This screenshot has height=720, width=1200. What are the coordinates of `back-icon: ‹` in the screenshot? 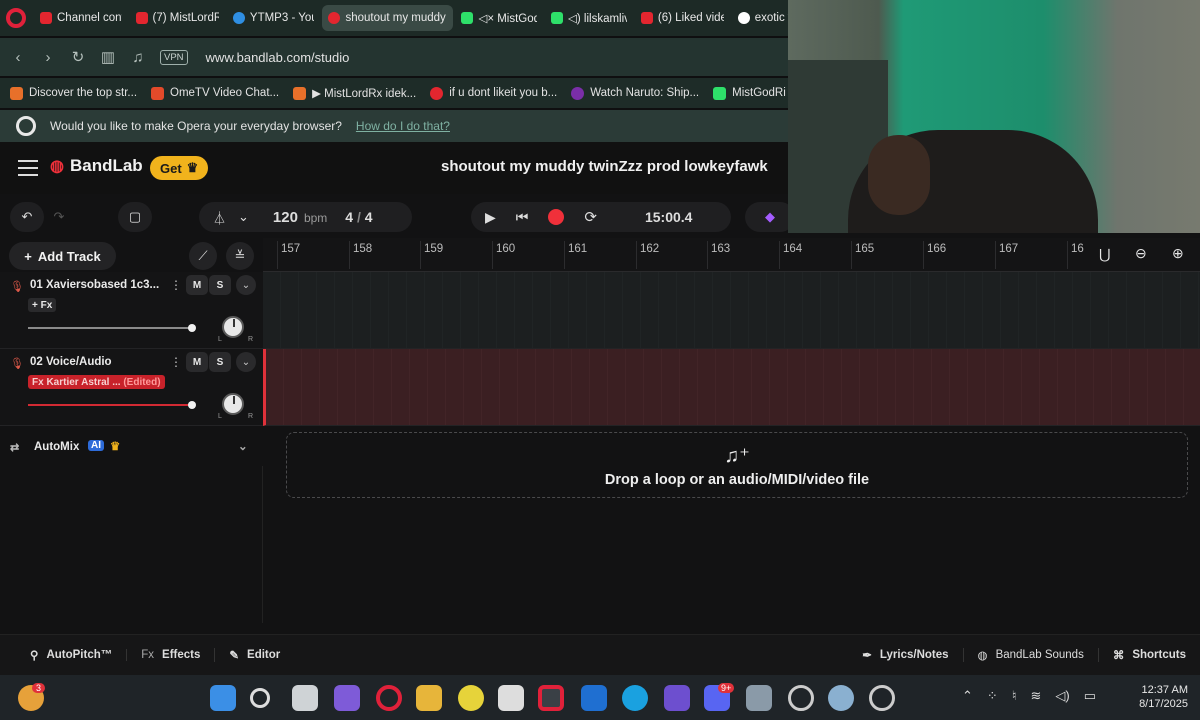 It's located at (18, 57).